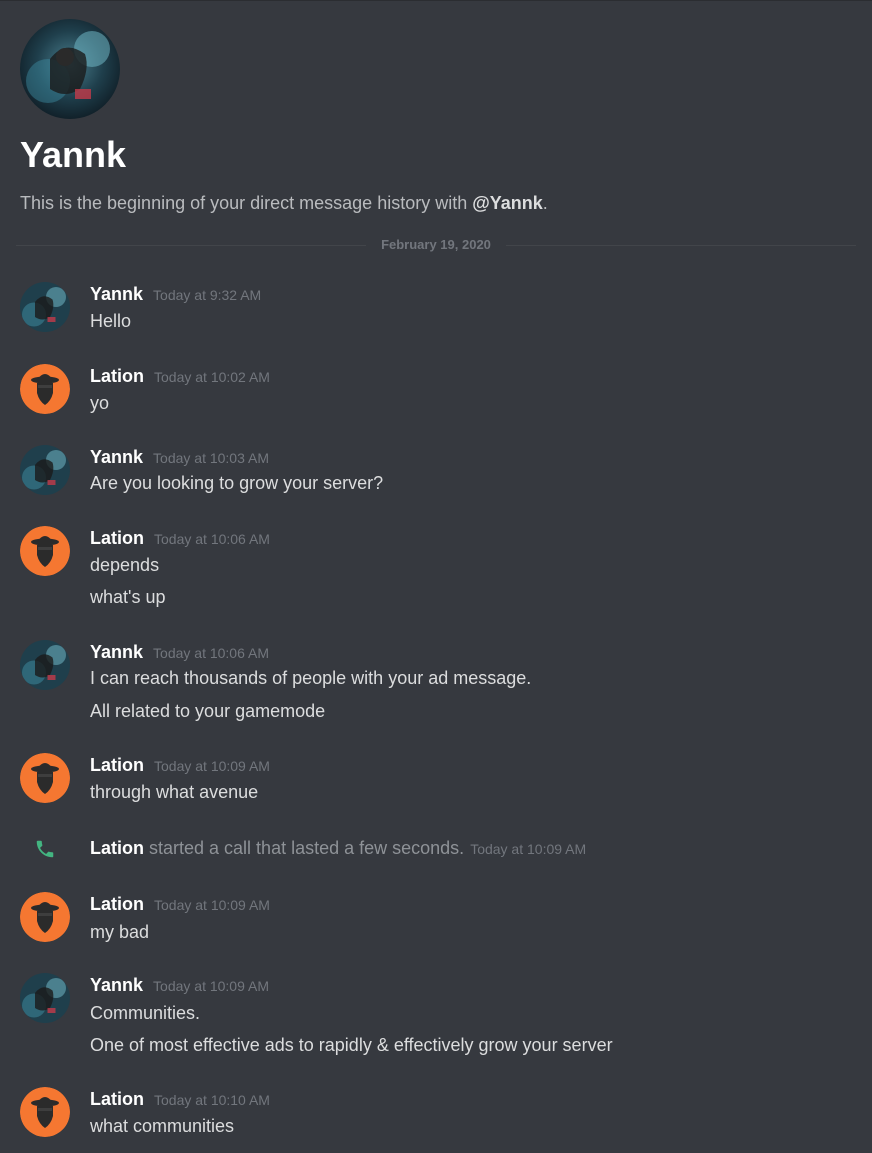 Image resolution: width=872 pixels, height=1153 pixels. I want to click on message-text: depends, so click(125, 565).